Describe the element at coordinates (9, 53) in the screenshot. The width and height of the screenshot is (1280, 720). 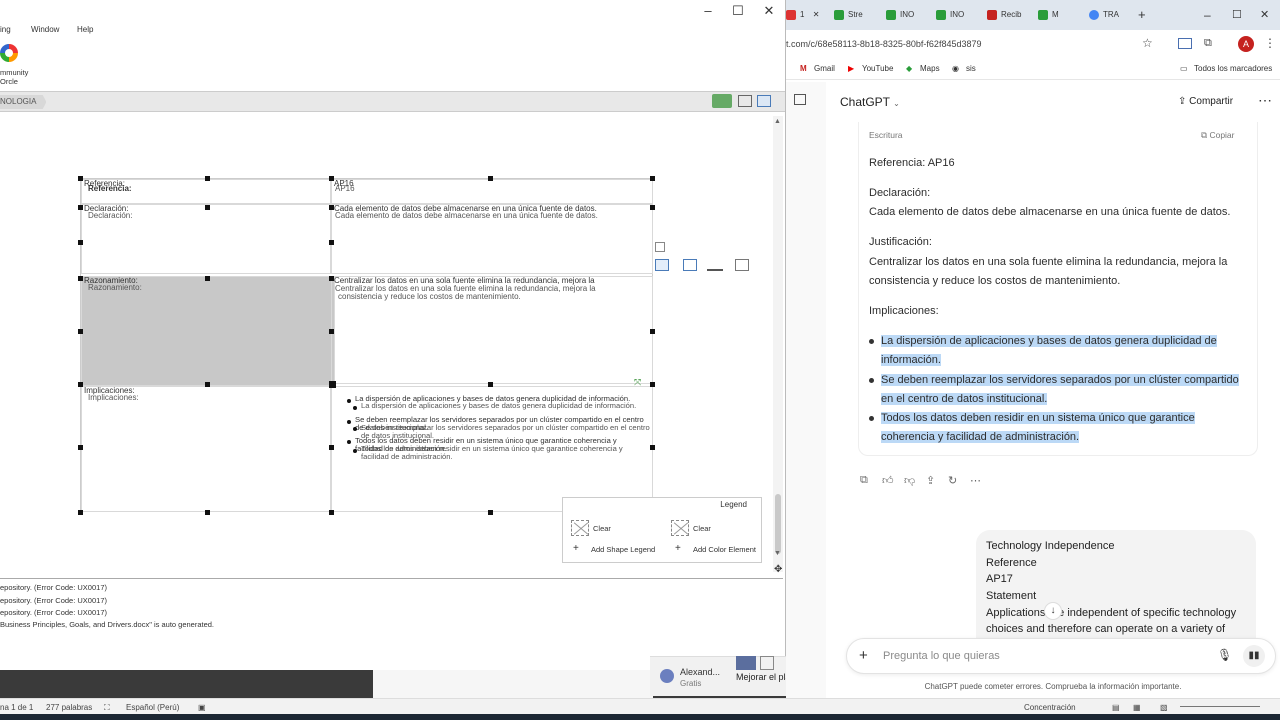
I see `community-orbit-icon` at that location.